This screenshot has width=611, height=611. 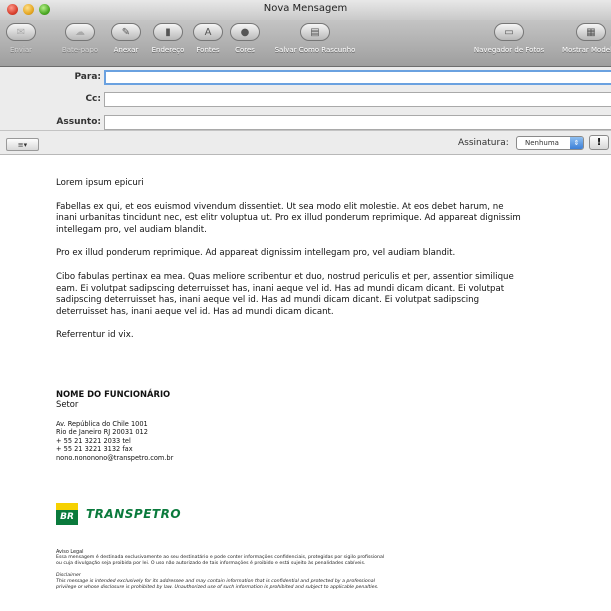 I want to click on employee-sector: Setor, so click(x=67, y=404).